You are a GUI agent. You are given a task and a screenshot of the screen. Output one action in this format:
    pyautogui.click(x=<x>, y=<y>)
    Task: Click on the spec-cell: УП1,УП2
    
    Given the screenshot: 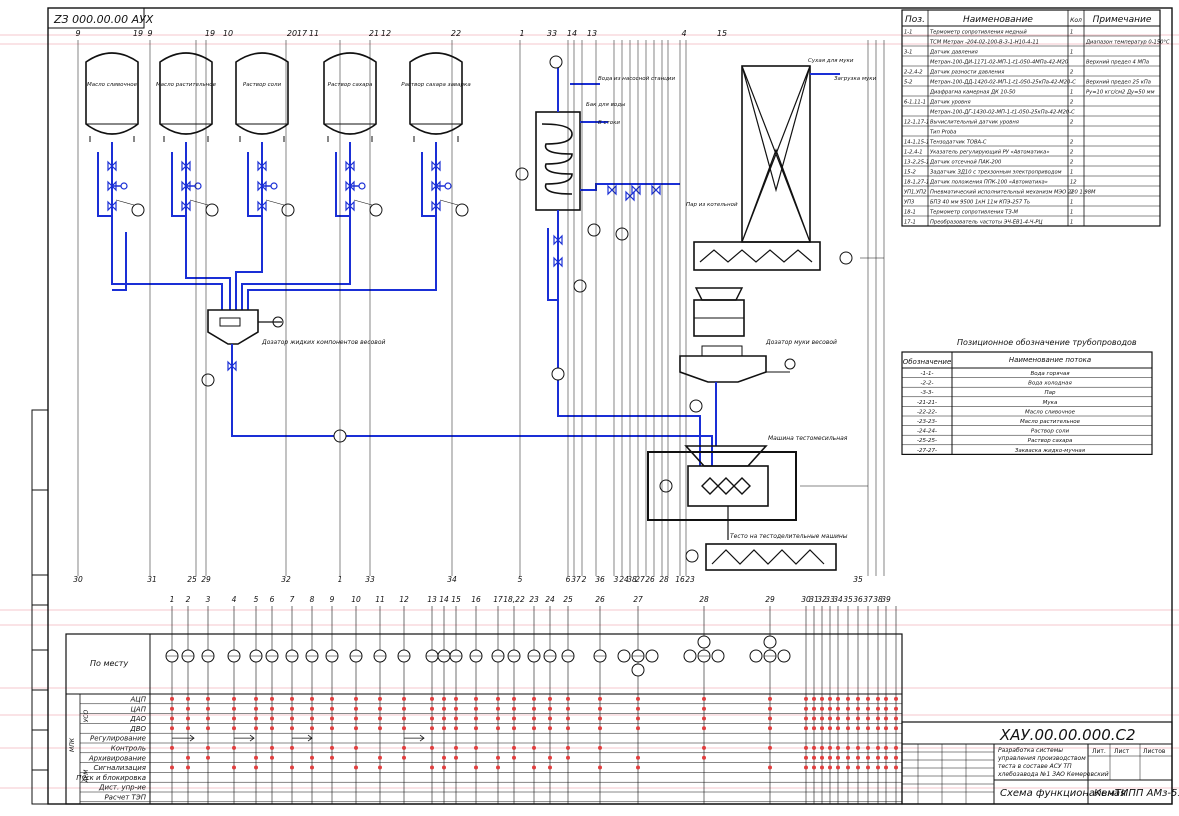 What is the action you would take?
    pyautogui.click(x=915, y=193)
    